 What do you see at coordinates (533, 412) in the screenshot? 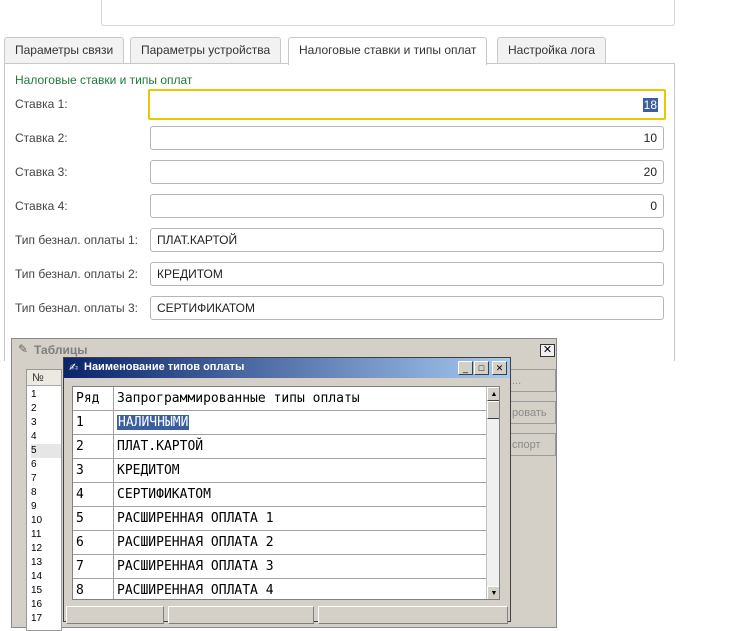
I see `tables-program-button: ровать` at bounding box center [533, 412].